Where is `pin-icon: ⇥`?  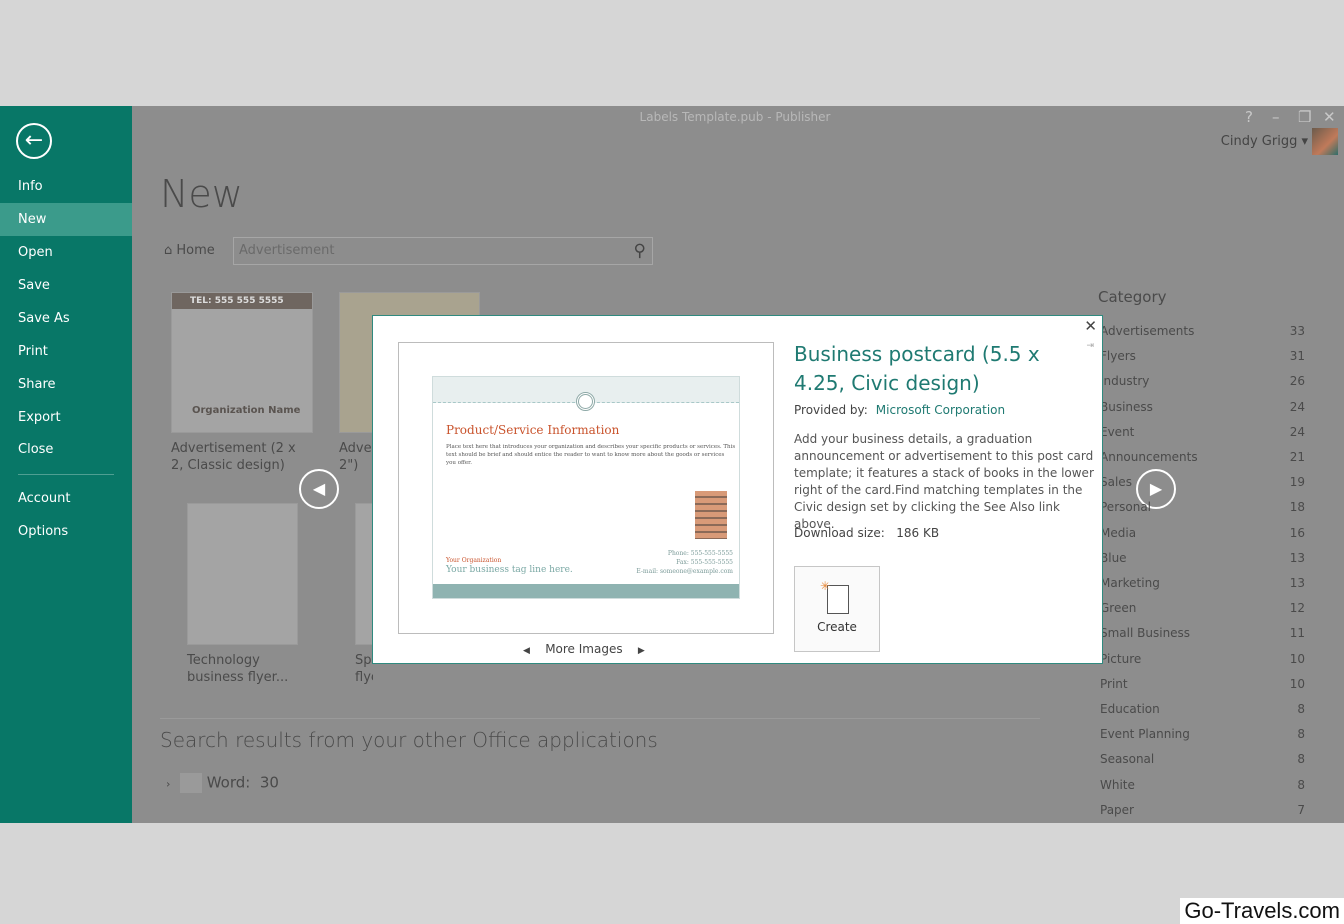
pin-icon: ⇥ is located at coordinates (1090, 346).